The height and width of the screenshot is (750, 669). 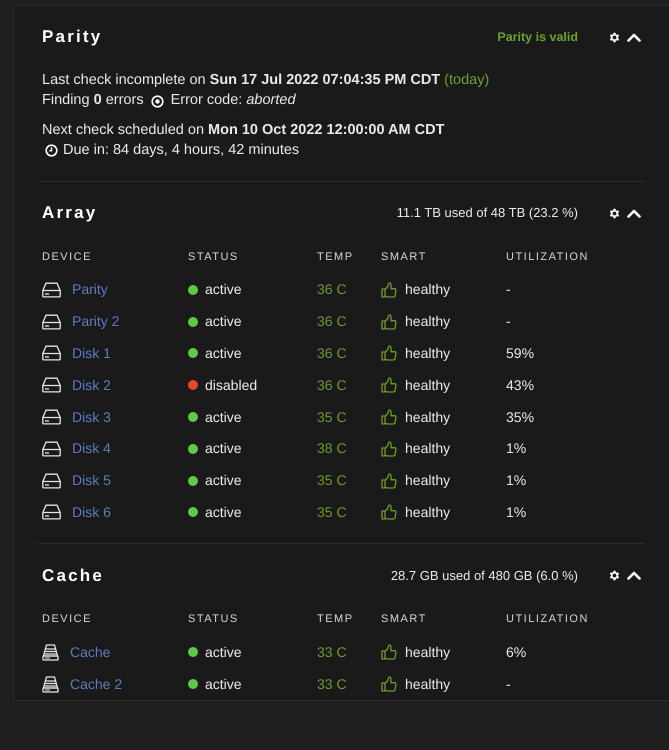 I want to click on today-label: (today), so click(x=467, y=80).